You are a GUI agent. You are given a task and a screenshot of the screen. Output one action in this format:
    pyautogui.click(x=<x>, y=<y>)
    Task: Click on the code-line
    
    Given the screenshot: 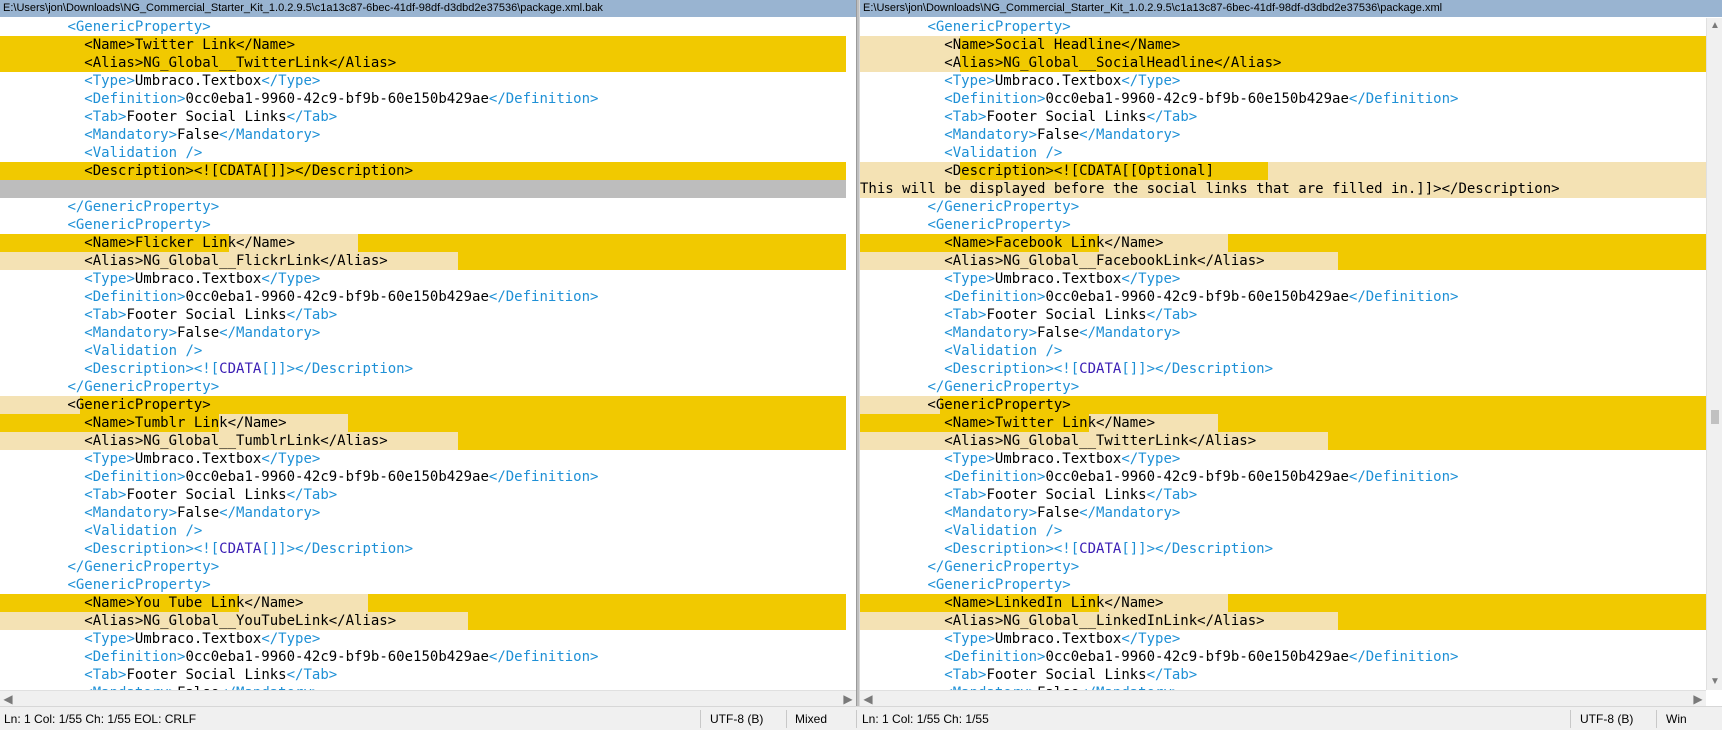 What is the action you would take?
    pyautogui.click(x=428, y=189)
    